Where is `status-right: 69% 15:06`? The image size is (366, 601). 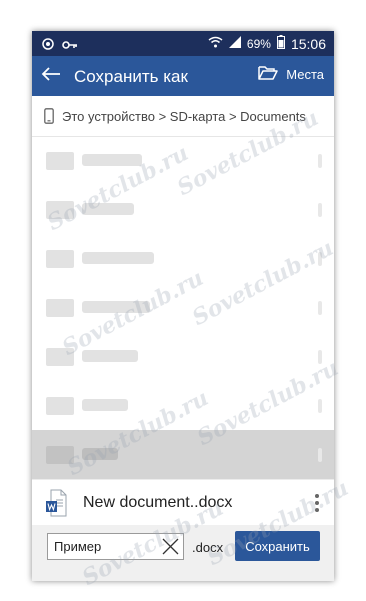 status-right: 69% 15:06 is located at coordinates (267, 43).